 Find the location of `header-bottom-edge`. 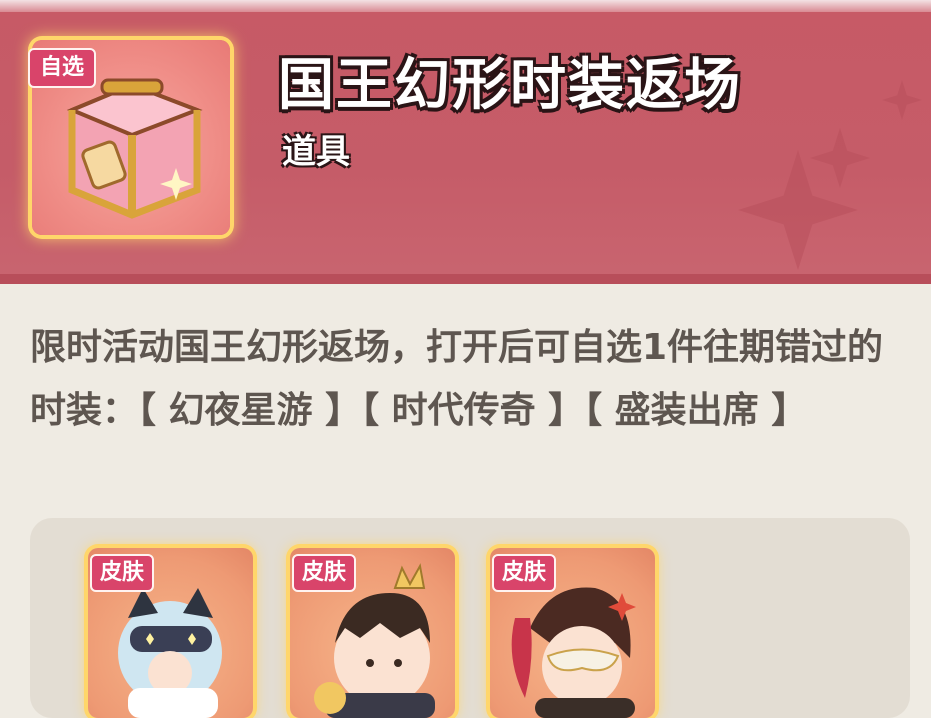

header-bottom-edge is located at coordinates (465, 279).